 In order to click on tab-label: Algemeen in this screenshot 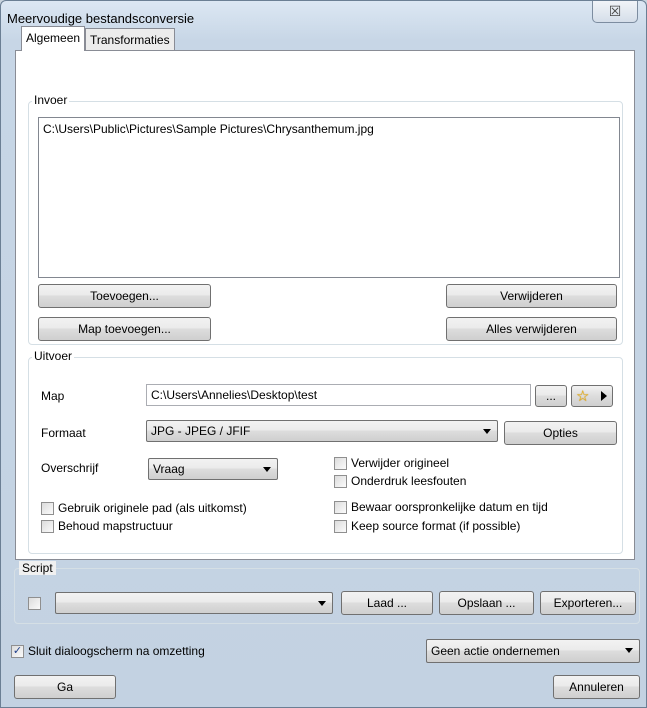, I will do `click(53, 38)`.